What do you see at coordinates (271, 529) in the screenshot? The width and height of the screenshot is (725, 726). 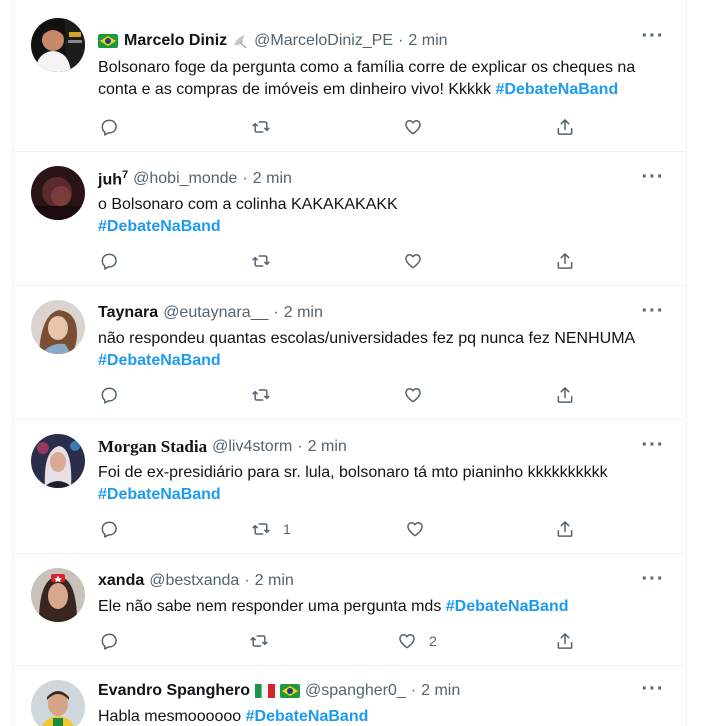 I see `retweet-button: 1` at bounding box center [271, 529].